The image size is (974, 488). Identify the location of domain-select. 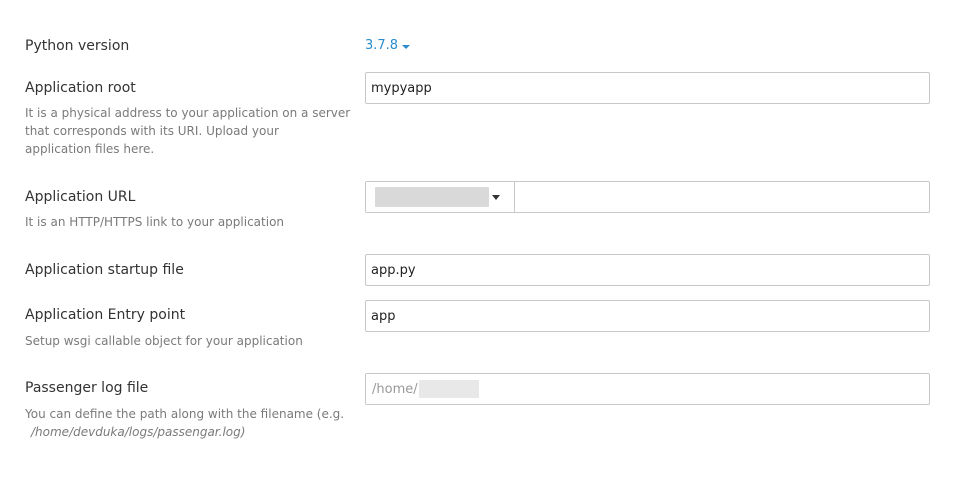
(440, 197).